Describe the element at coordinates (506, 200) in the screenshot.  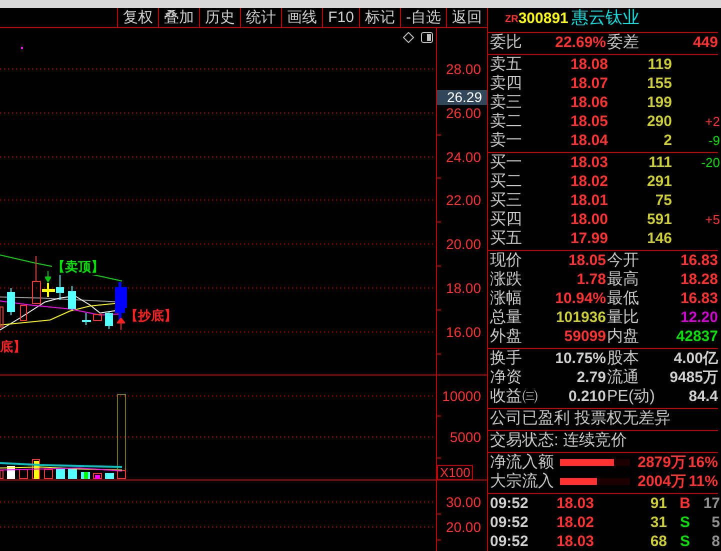
I see `order-level-label: 买三` at that location.